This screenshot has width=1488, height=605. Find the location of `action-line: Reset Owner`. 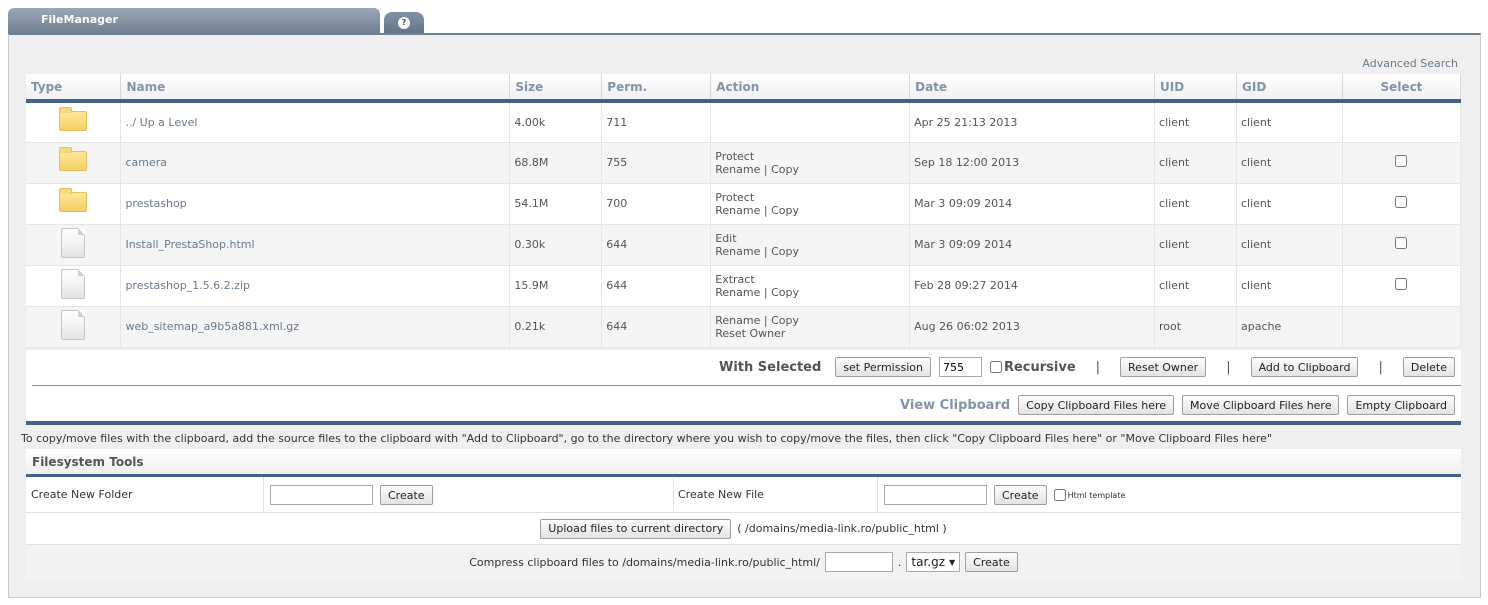

action-line: Reset Owner is located at coordinates (812, 333).